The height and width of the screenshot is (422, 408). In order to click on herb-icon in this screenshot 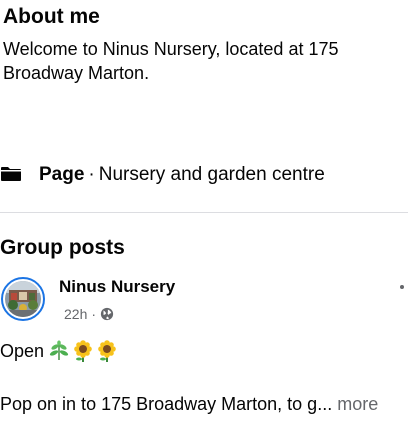, I will do `click(59, 350)`.